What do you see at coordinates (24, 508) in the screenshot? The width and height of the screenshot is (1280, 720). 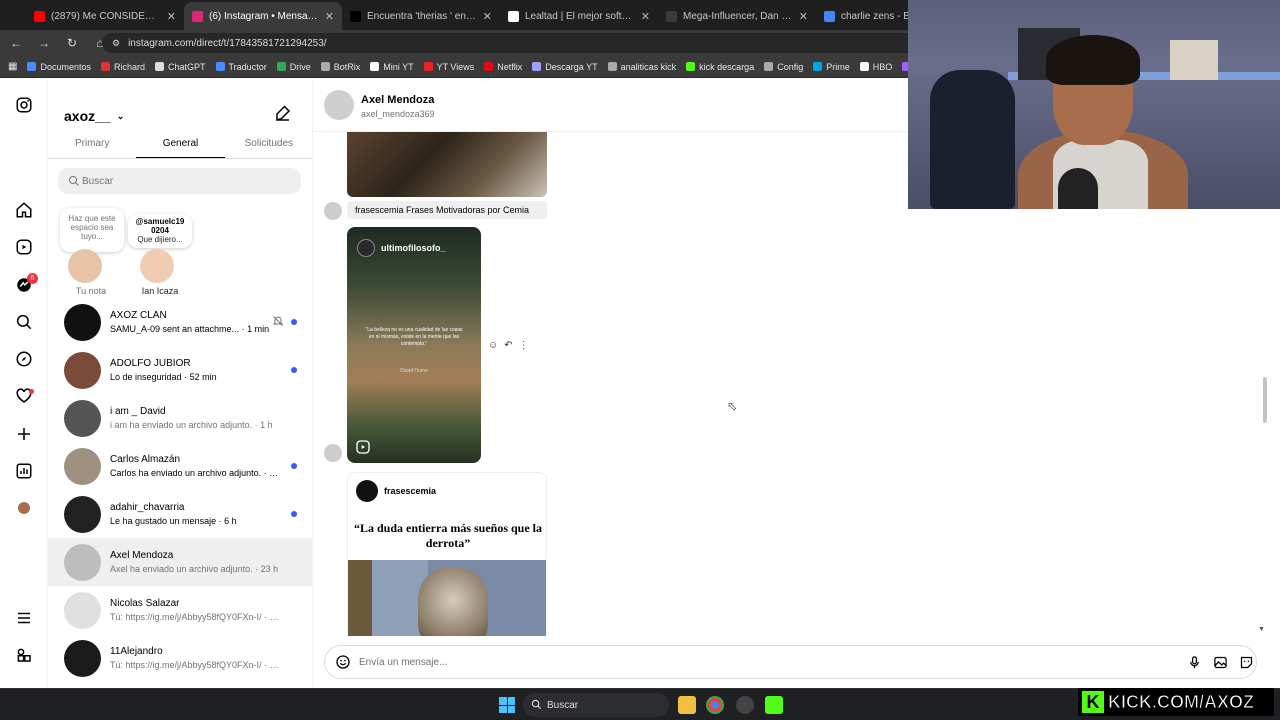 I see `profile-avatar-icon` at bounding box center [24, 508].